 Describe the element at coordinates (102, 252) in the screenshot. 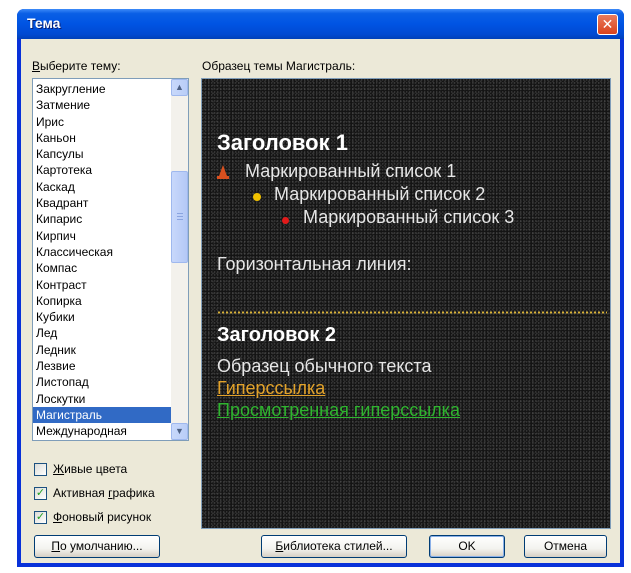

I see `theme-list-item: Классическая` at that location.